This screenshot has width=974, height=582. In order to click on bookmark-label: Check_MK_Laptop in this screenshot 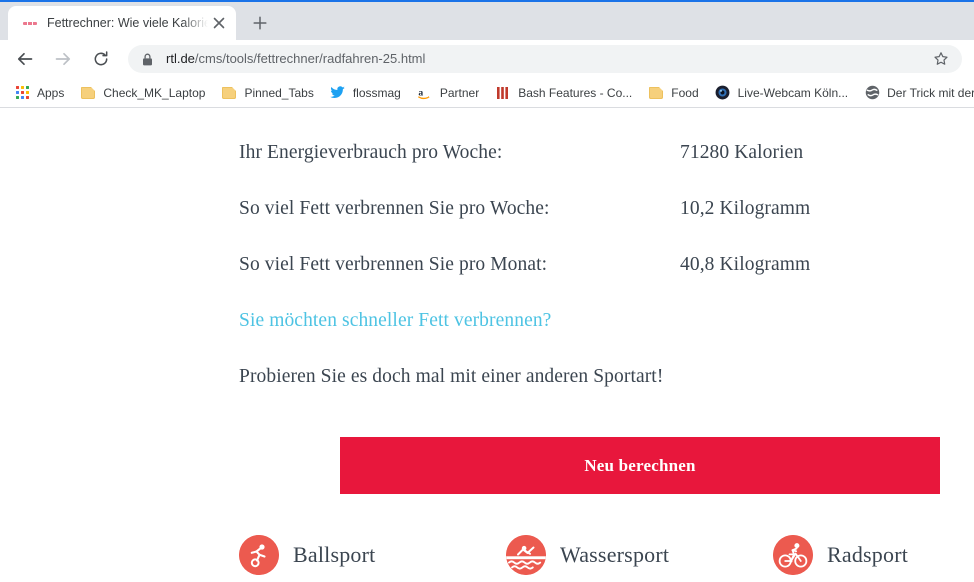, I will do `click(154, 92)`.